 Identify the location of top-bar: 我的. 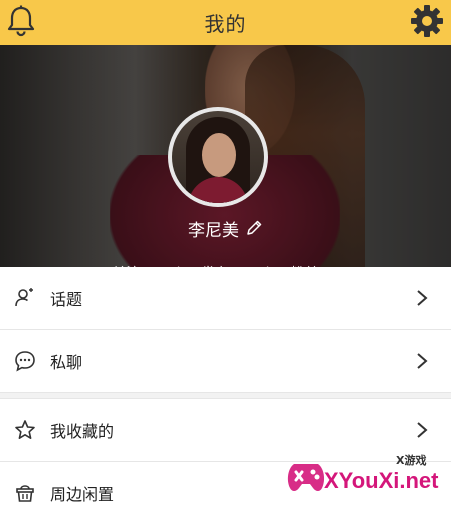
(225, 22).